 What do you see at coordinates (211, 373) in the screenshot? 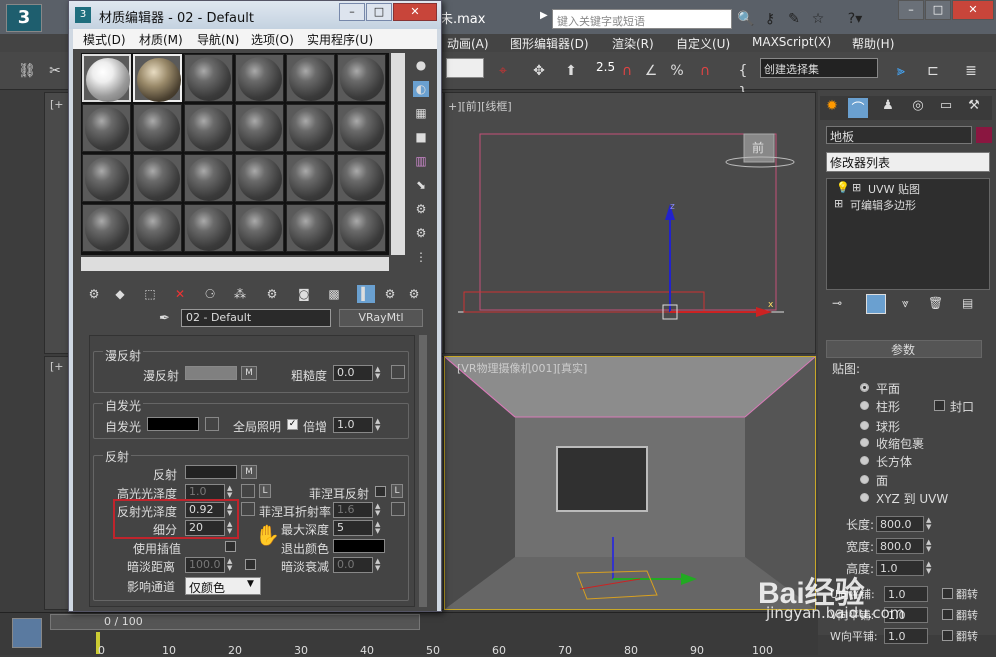
I see `diffuse-color-swatch` at bounding box center [211, 373].